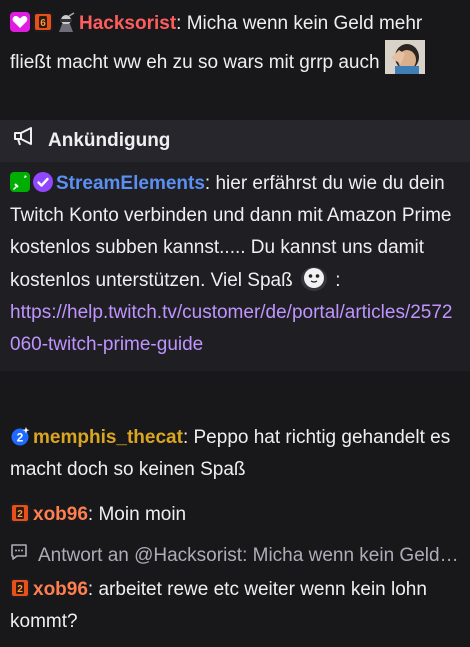 This screenshot has width=470, height=647. What do you see at coordinates (24, 556) in the screenshot?
I see `reply-icon` at bounding box center [24, 556].